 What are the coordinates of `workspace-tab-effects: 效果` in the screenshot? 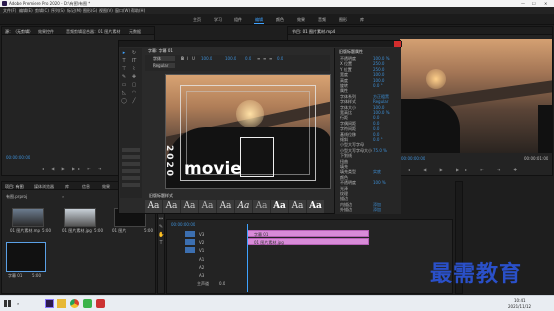 It's located at (301, 19).